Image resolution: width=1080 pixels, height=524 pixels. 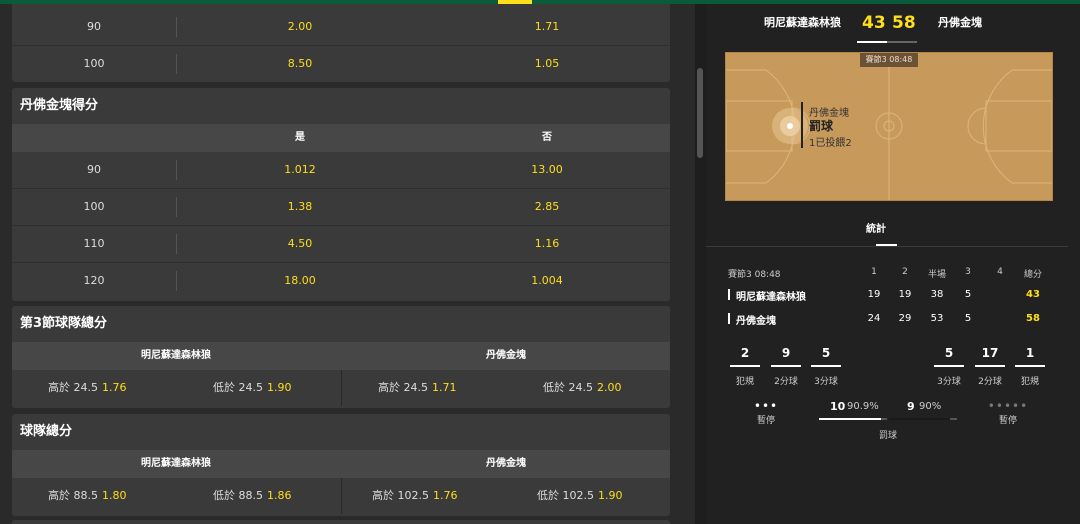 What do you see at coordinates (1033, 318) in the screenshot?
I see `away-total: 58` at bounding box center [1033, 318].